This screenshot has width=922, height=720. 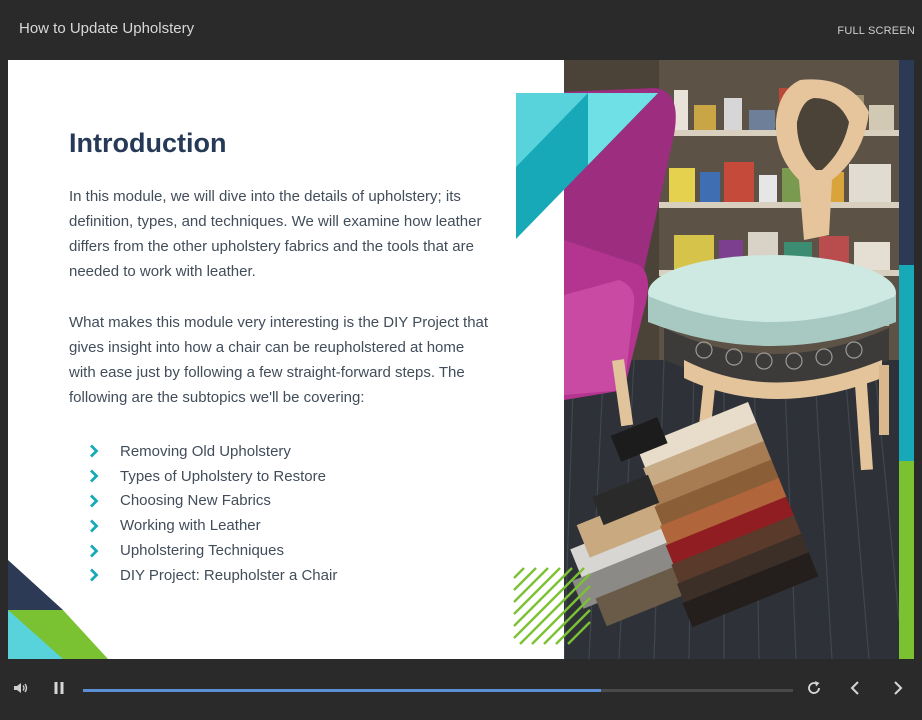 I want to click on previous-button, so click(x=855, y=690).